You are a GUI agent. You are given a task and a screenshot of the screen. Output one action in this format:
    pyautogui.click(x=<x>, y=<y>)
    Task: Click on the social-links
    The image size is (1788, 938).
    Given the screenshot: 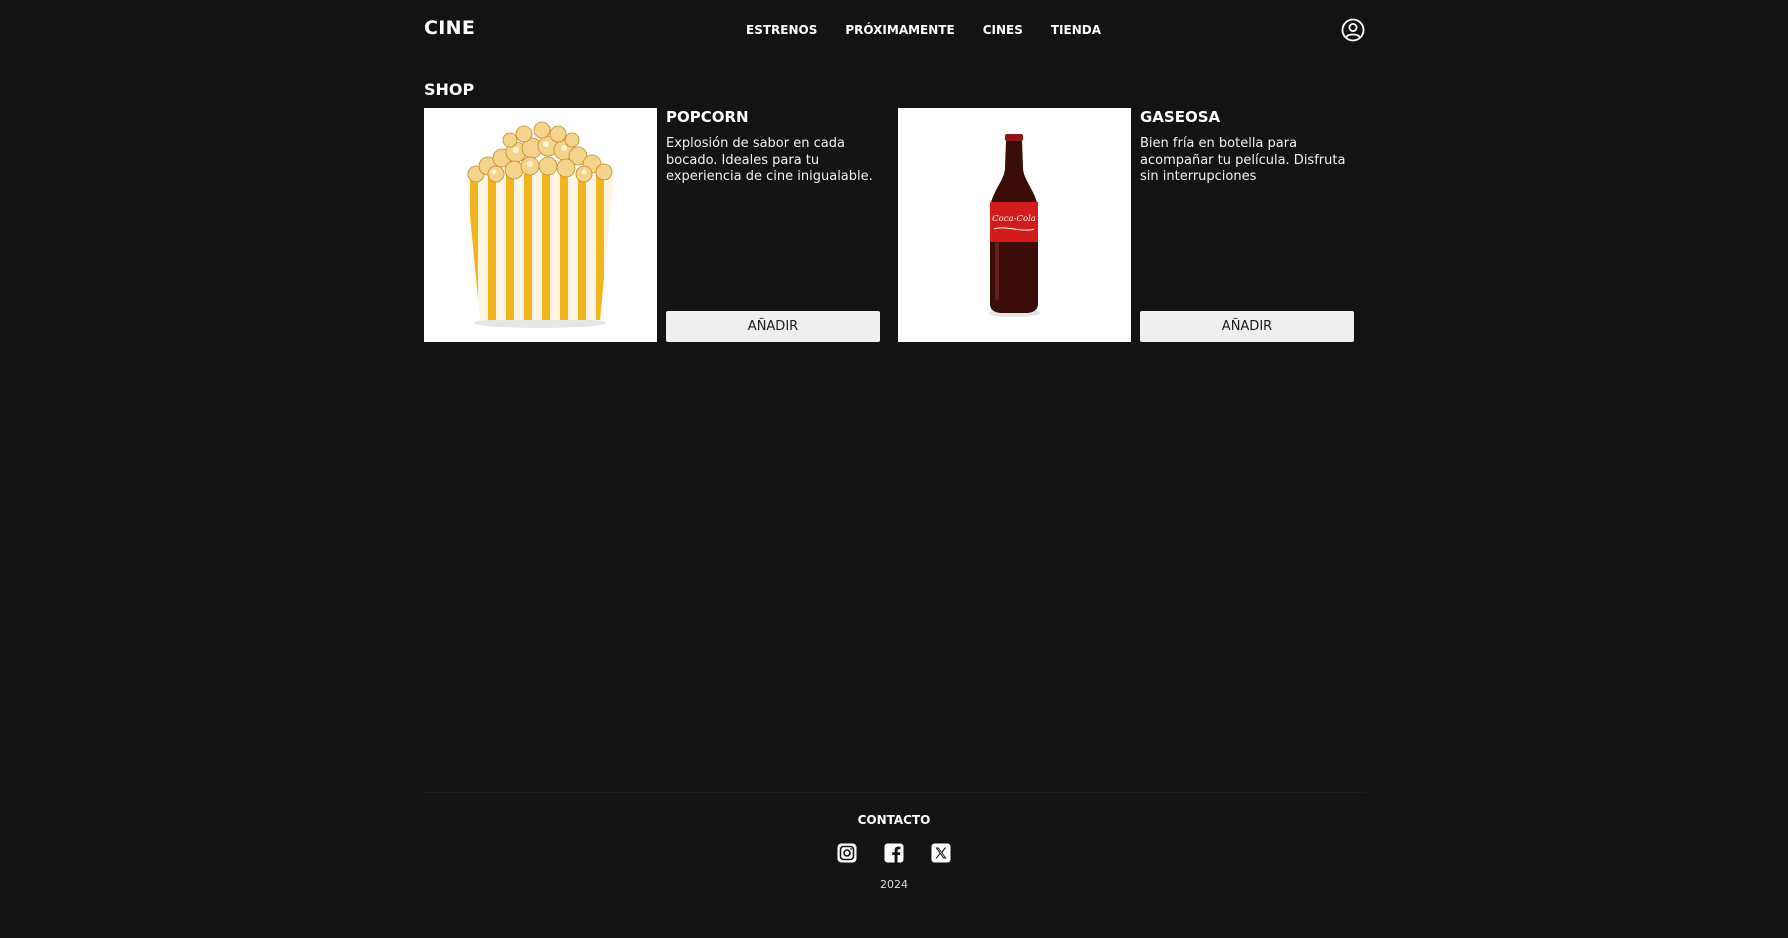 What is the action you would take?
    pyautogui.click(x=894, y=853)
    